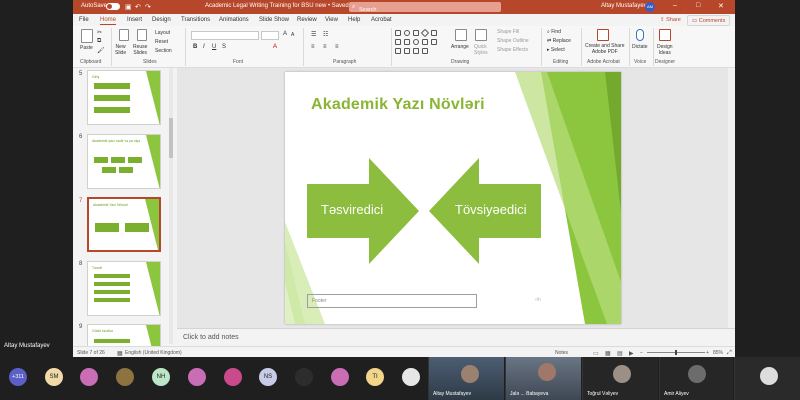  I want to click on microphone-icon, so click(640, 35).